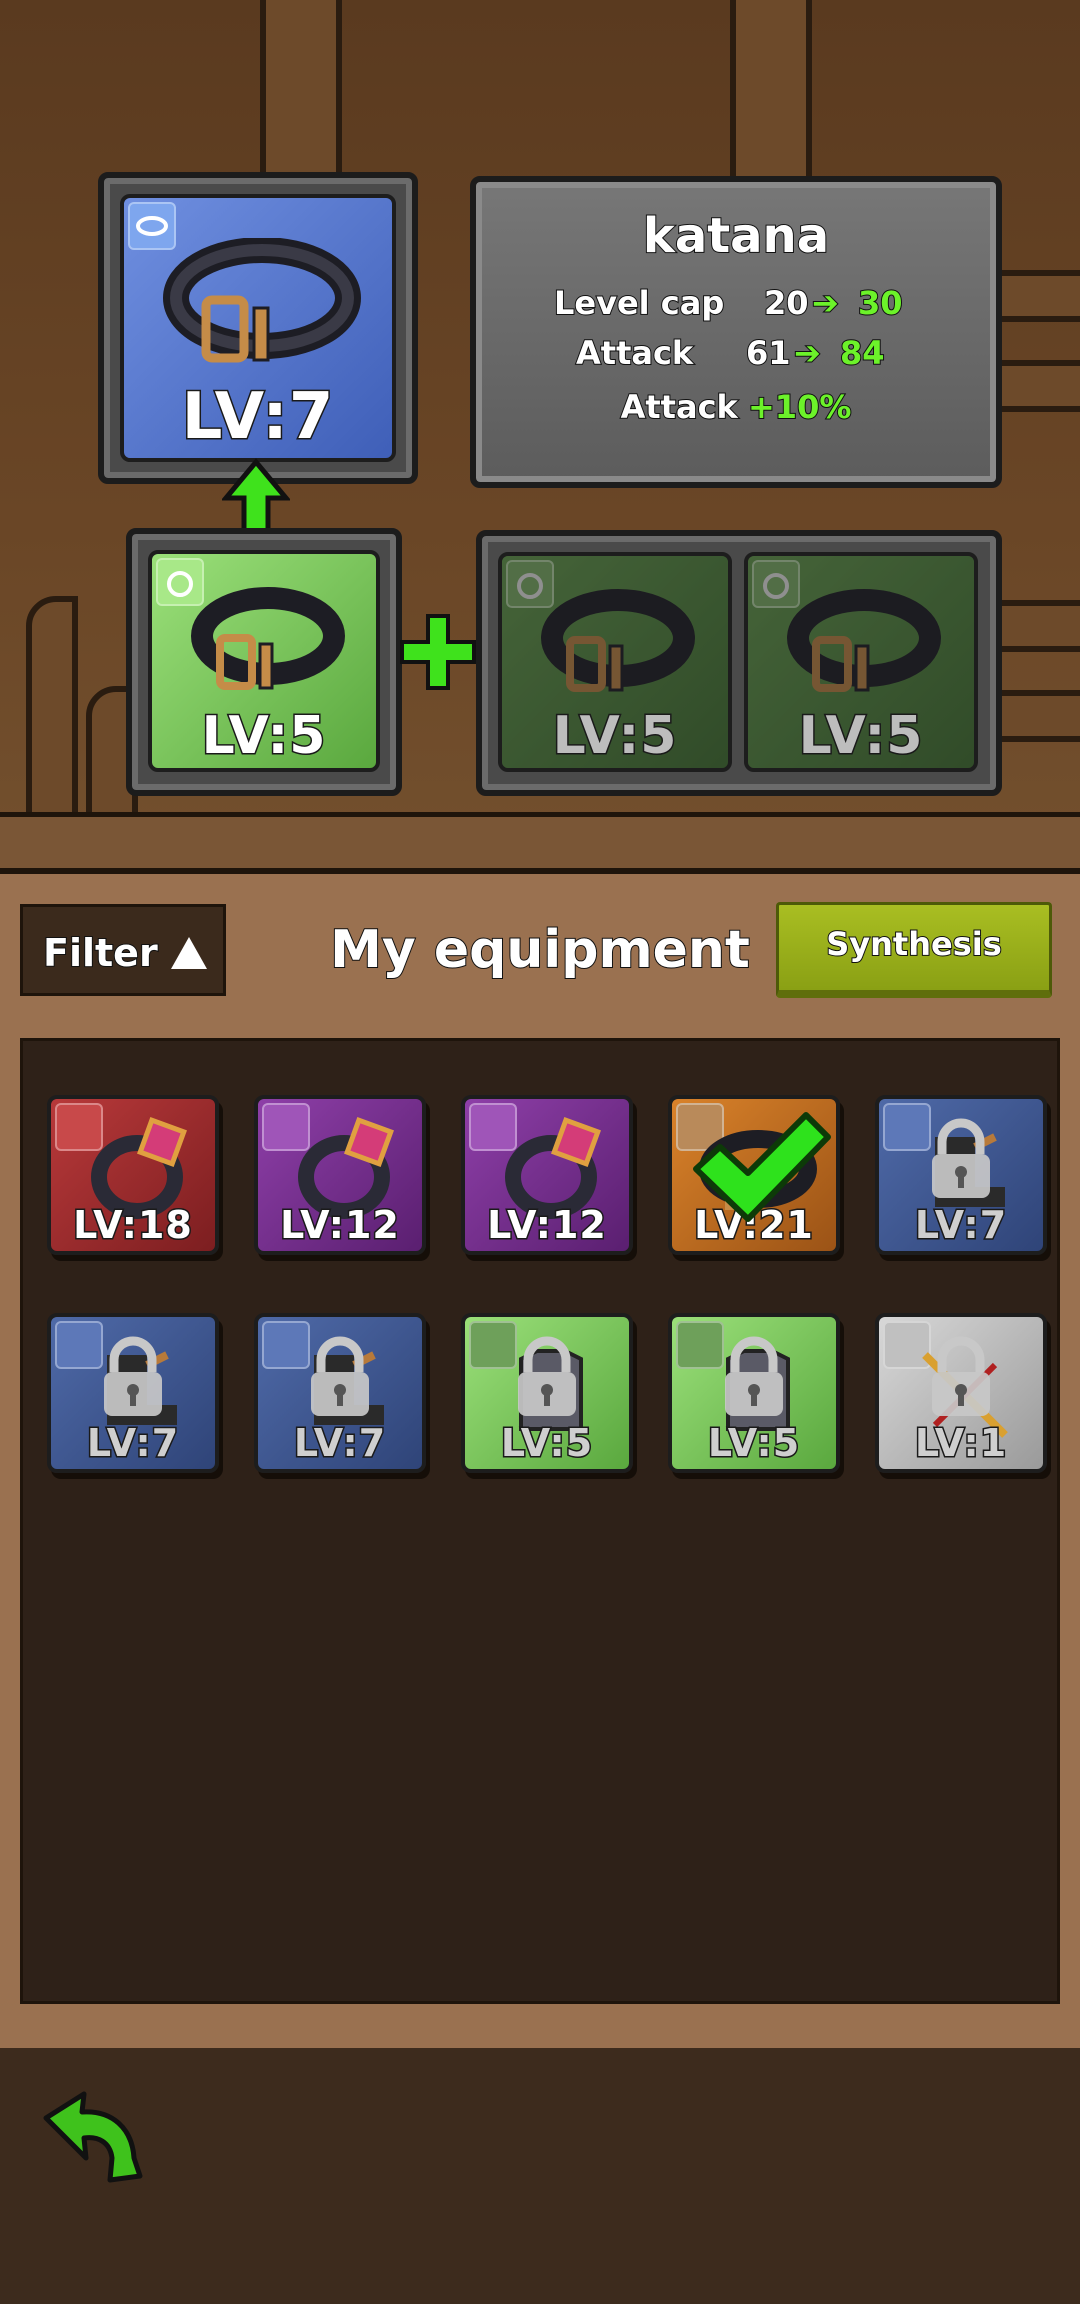 This screenshot has height=2304, width=1080. I want to click on source-item-card: LV:5, so click(264, 661).